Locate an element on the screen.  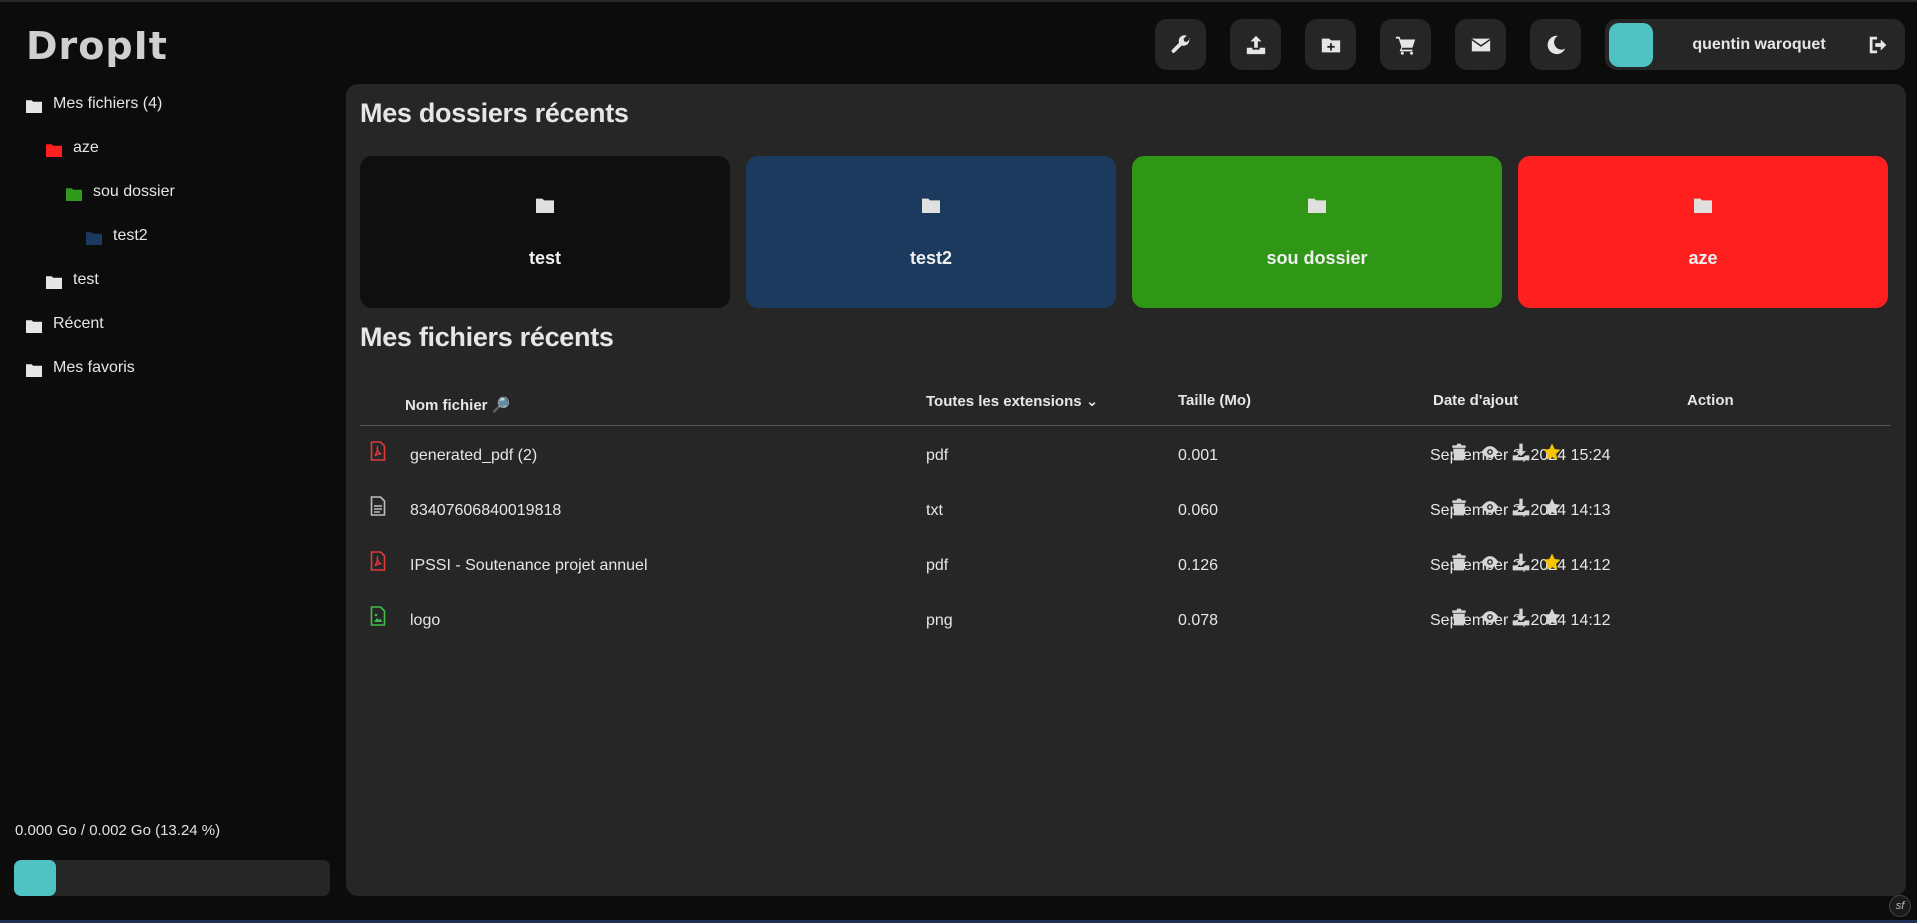
sidebar-folder-label: test is located at coordinates (86, 279).